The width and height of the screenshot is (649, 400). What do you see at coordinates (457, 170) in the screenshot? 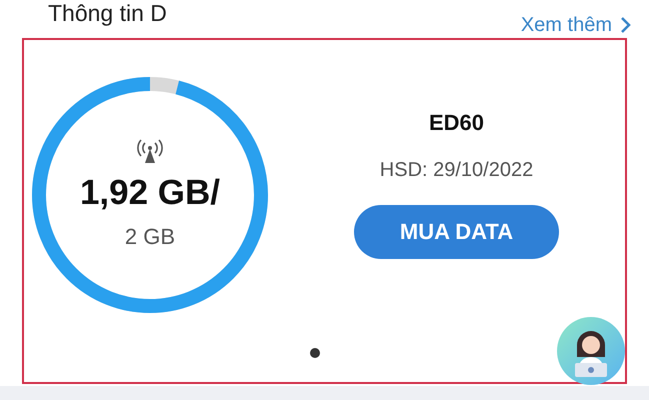
I see `expiry-date: HSD: 29/10/2022` at bounding box center [457, 170].